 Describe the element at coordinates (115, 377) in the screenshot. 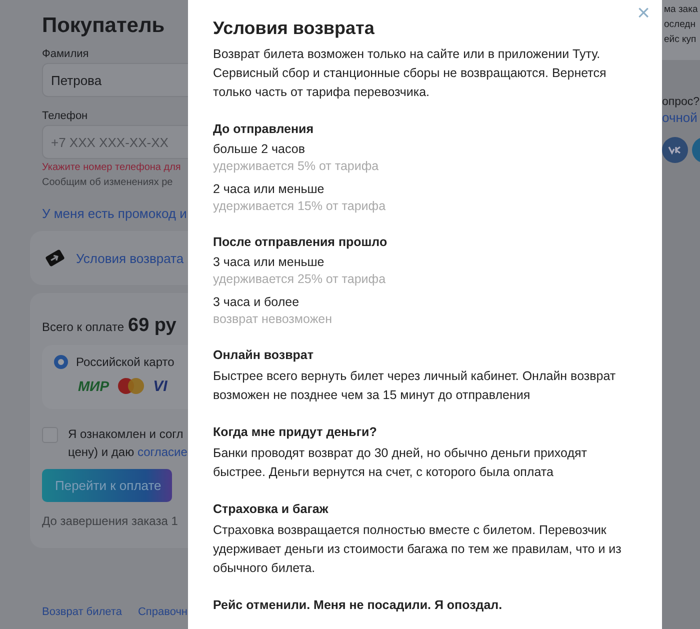

I see `payment-method: Российской карто МИР VI` at that location.